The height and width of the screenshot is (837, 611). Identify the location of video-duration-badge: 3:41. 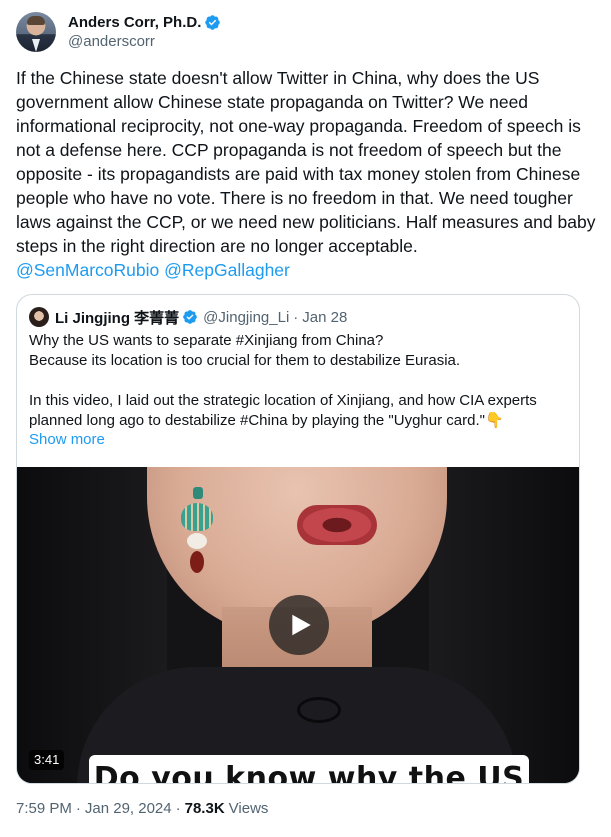
(47, 760).